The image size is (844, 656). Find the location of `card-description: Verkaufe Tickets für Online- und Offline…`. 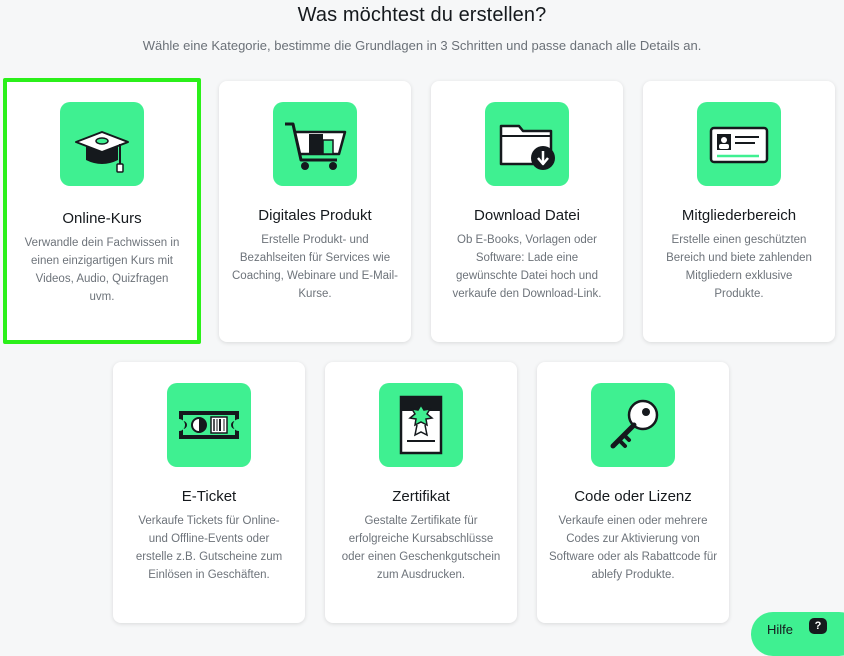

card-description: Verkaufe Tickets für Online- und Offline… is located at coordinates (209, 548).